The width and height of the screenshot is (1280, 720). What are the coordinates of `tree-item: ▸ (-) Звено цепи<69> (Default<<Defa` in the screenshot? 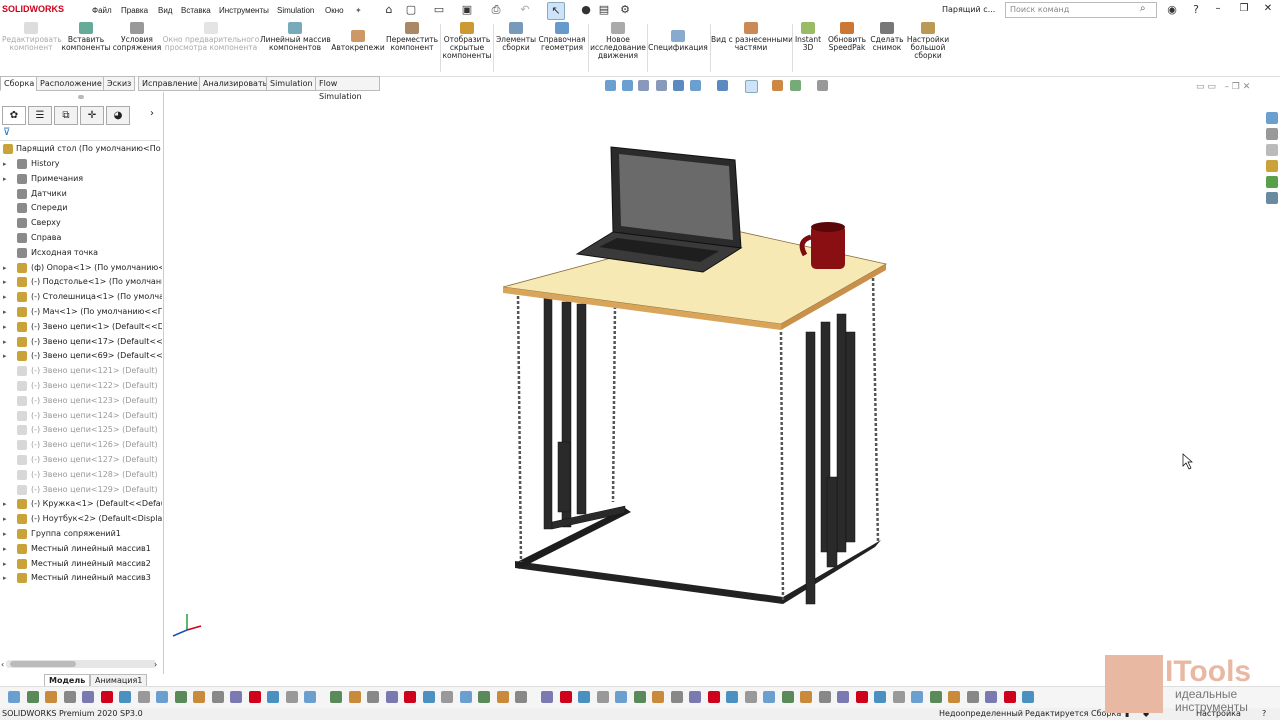 It's located at (81, 356).